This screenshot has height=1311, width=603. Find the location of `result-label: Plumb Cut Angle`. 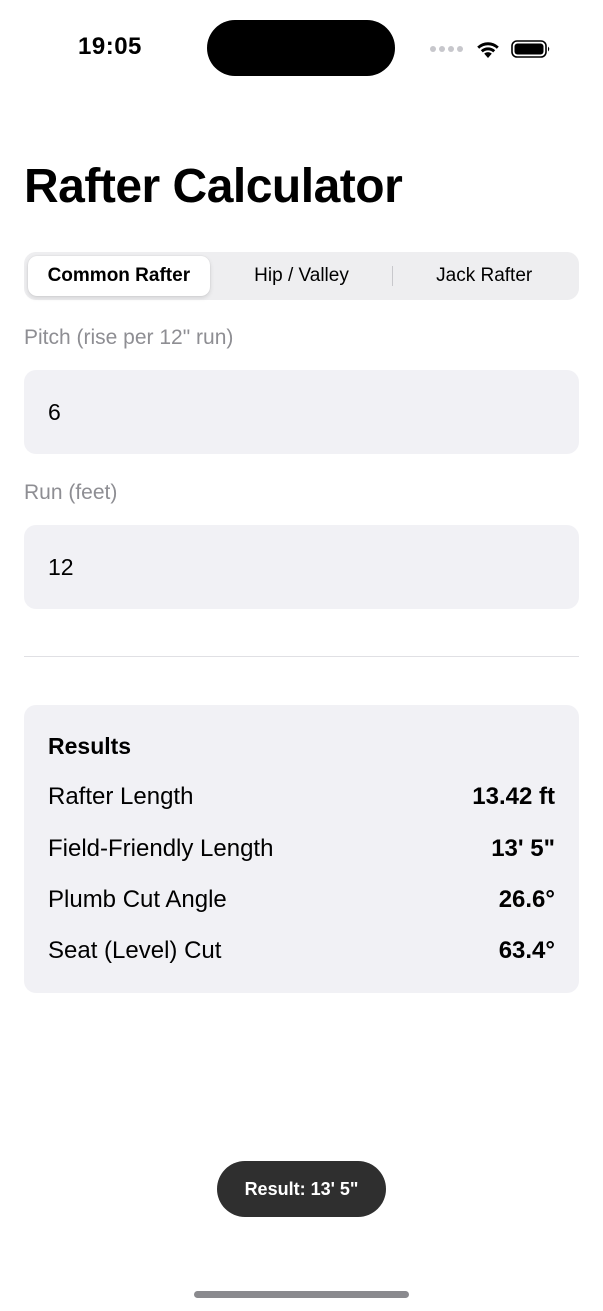

result-label: Plumb Cut Angle is located at coordinates (137, 899).